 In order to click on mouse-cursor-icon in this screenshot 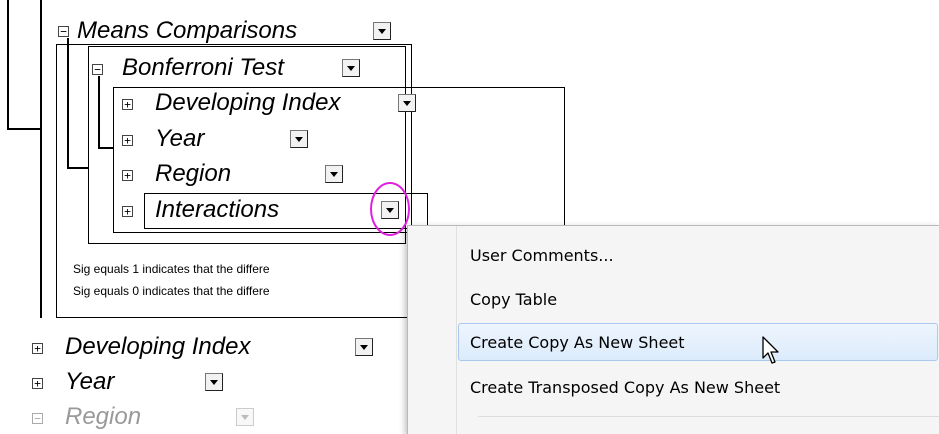, I will do `click(770, 350)`.